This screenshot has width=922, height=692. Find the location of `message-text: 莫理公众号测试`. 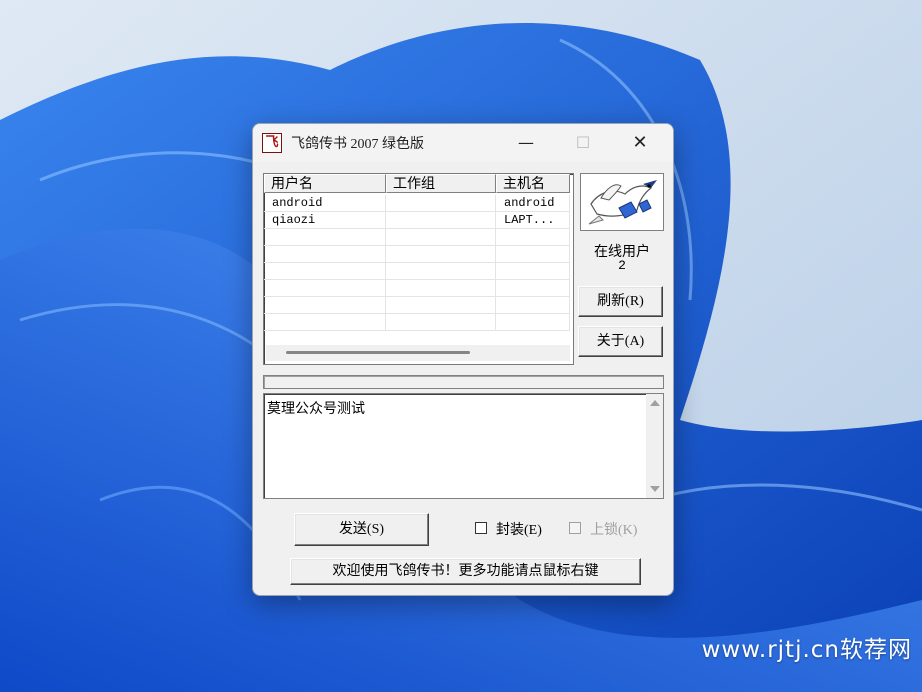

message-text: 莫理公众号测试 is located at coordinates (316, 409).